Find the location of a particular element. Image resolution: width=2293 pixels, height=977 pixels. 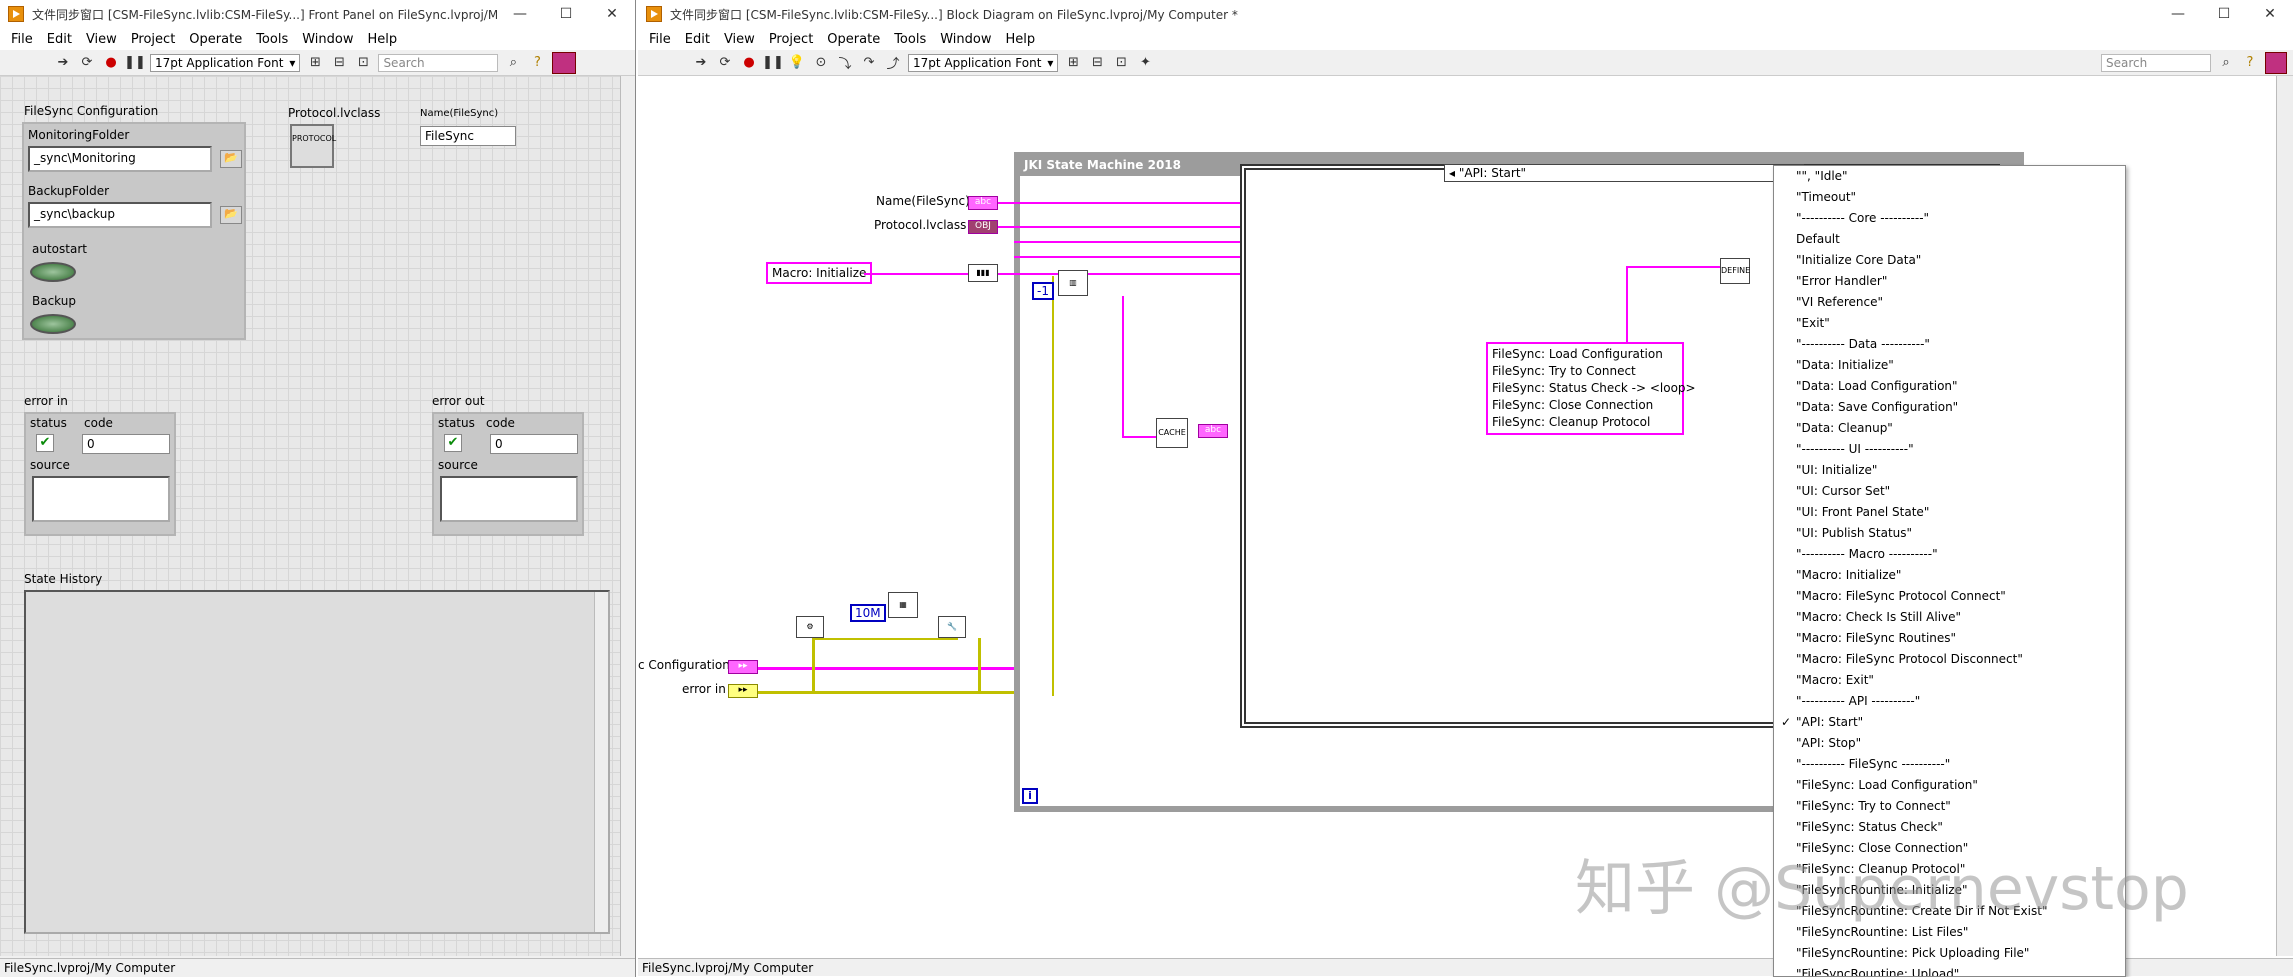

folder-browse-icon: 📂 is located at coordinates (231, 215).